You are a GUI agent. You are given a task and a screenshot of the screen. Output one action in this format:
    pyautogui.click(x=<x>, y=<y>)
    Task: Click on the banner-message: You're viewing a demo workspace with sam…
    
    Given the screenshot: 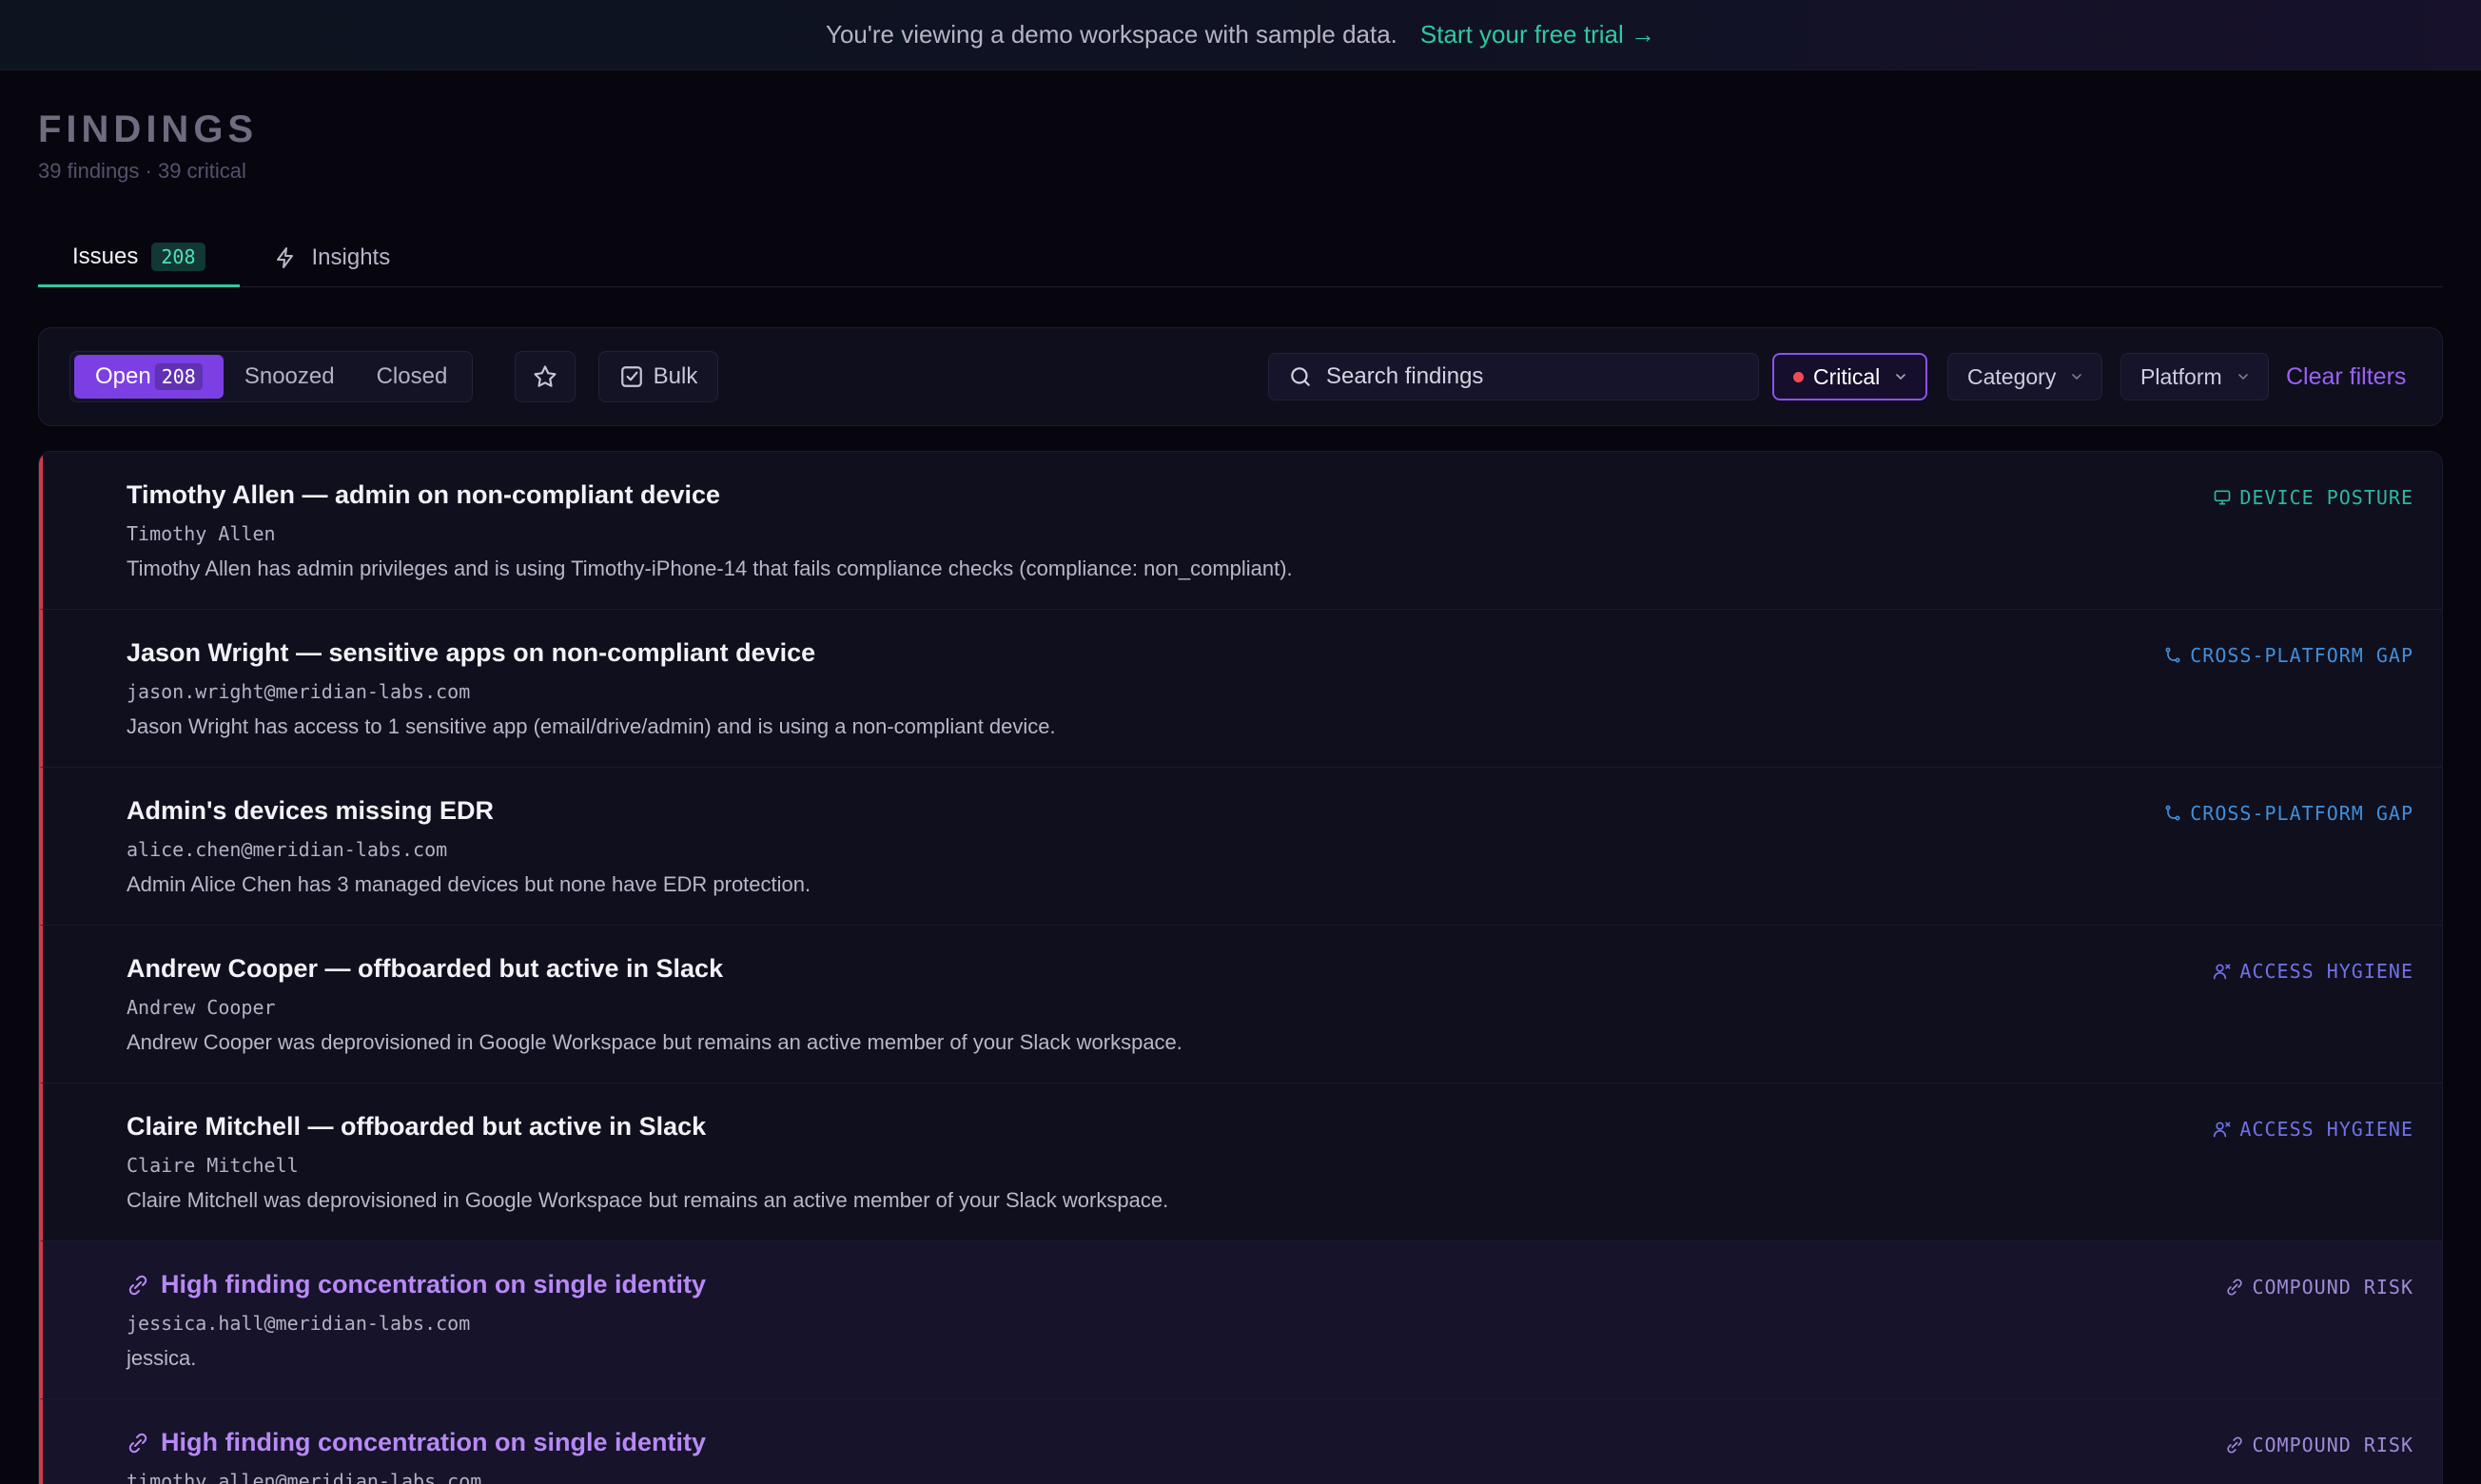 What is the action you would take?
    pyautogui.click(x=1112, y=34)
    